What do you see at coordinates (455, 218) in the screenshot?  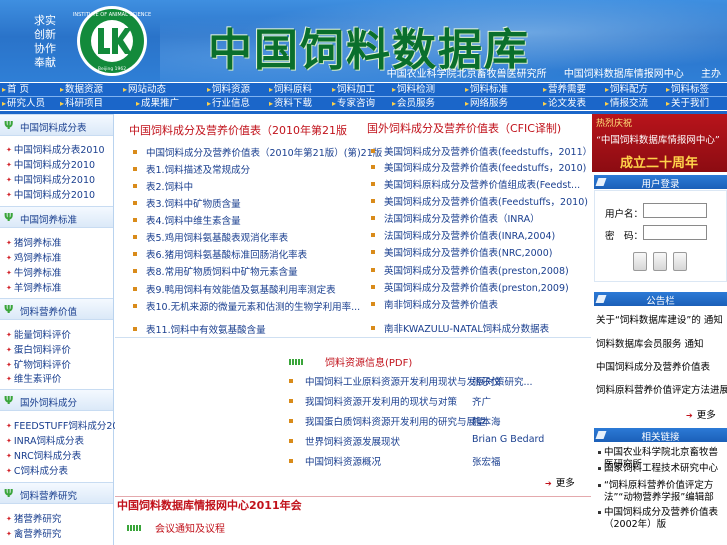 I see `foreign-table-link: 法国饲料成分及营养价值表（INRA）` at bounding box center [455, 218].